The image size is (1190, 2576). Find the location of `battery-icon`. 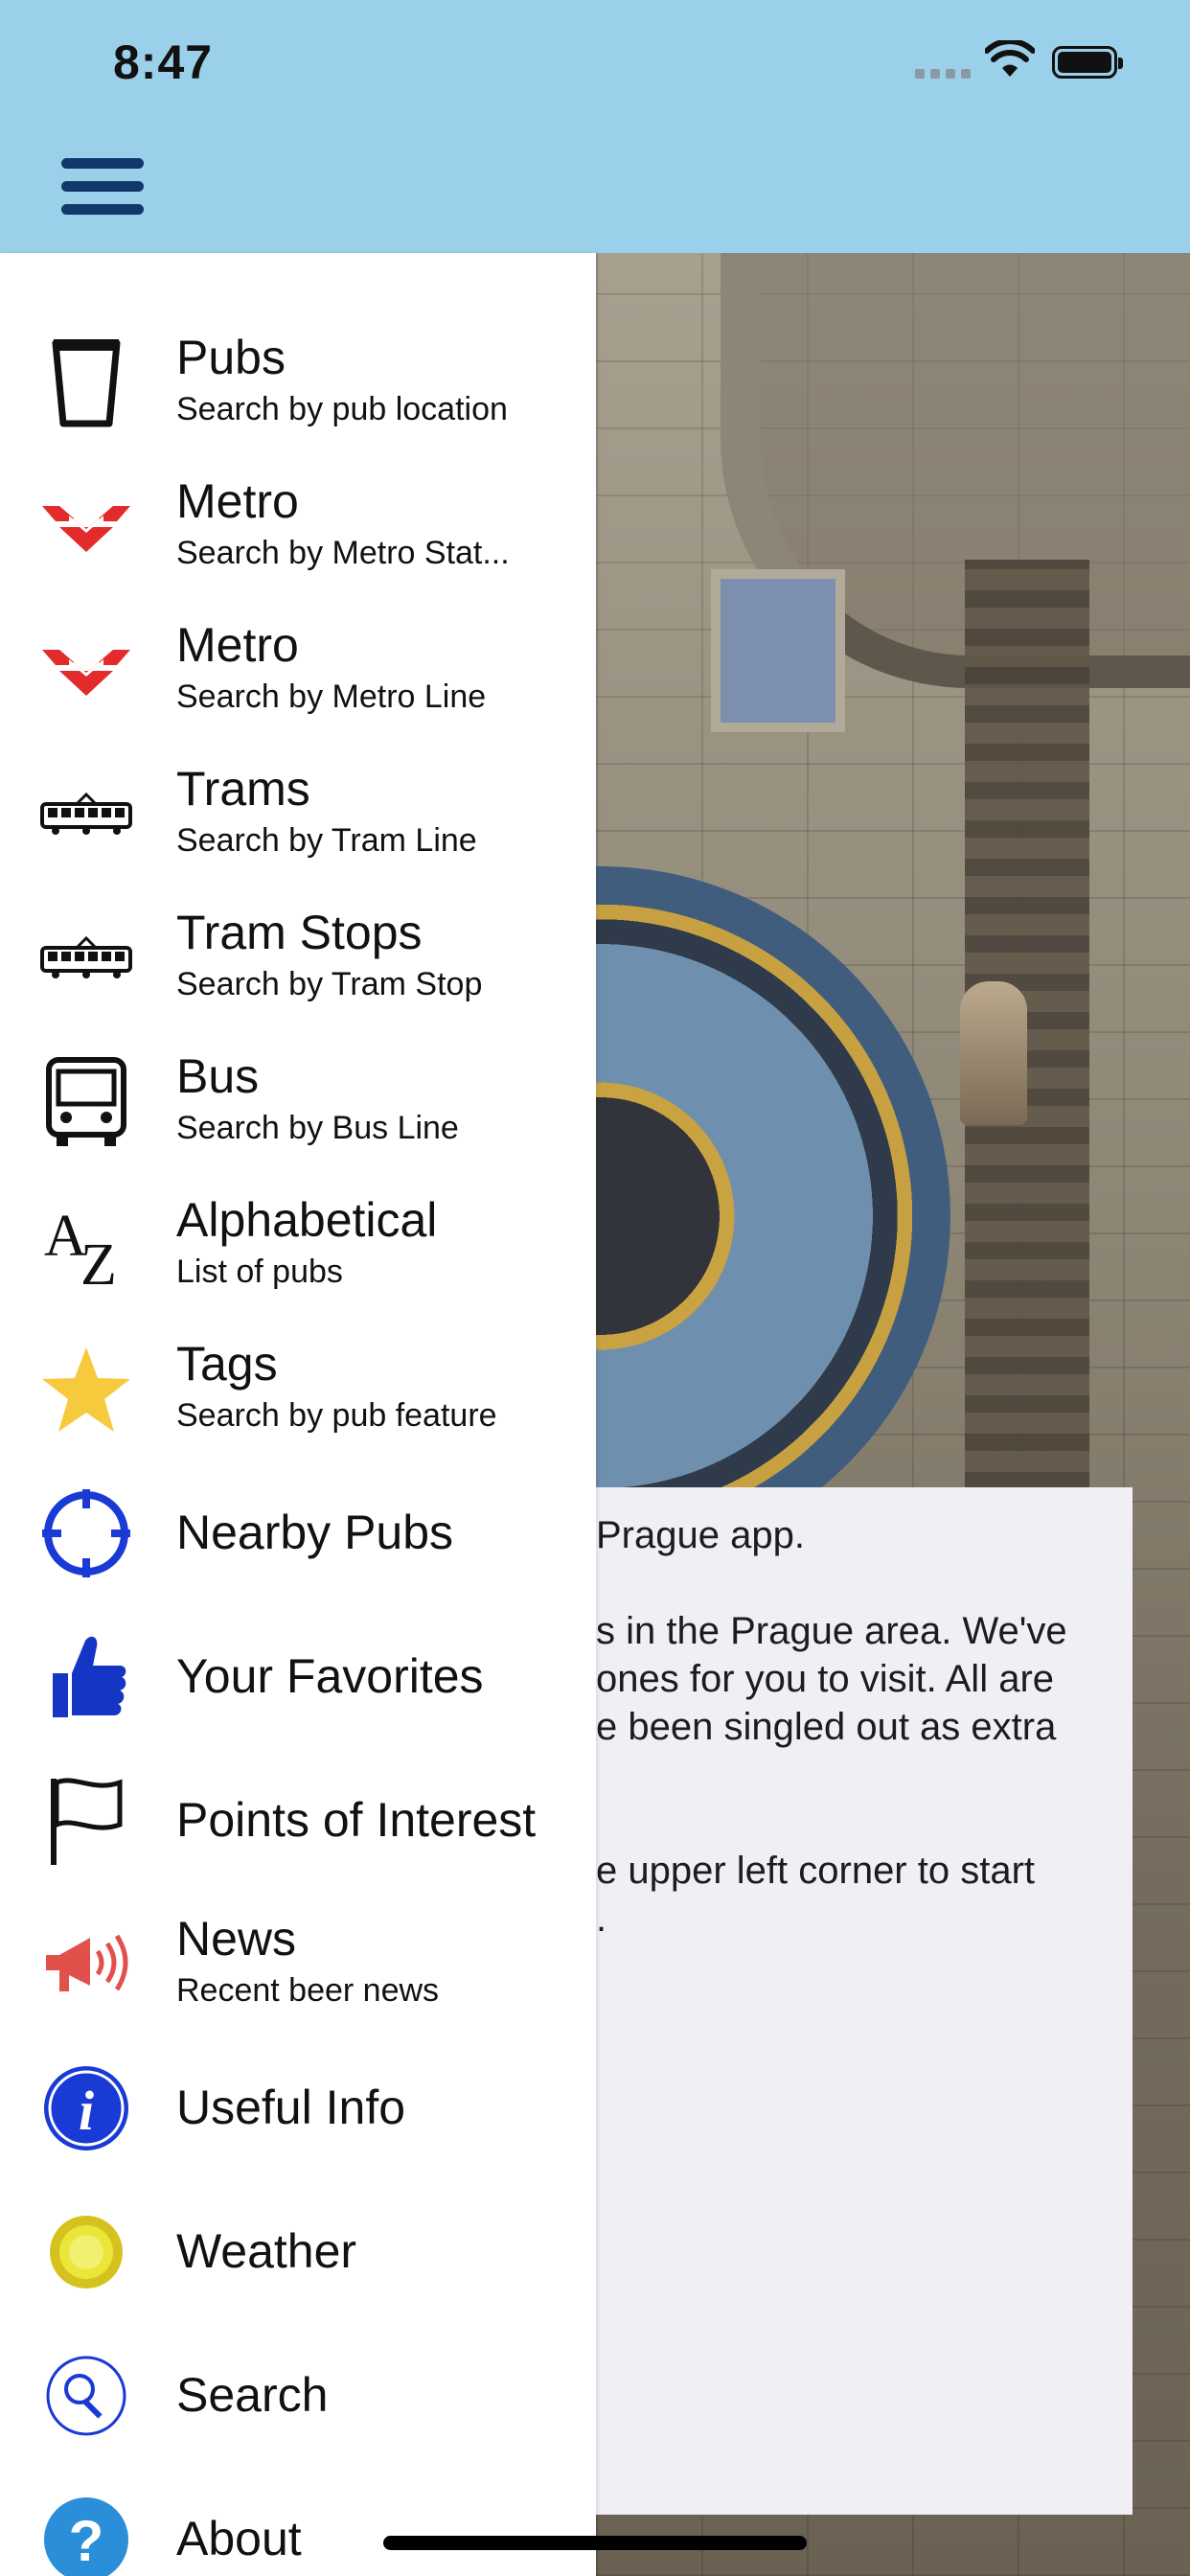

battery-icon is located at coordinates (1088, 63).